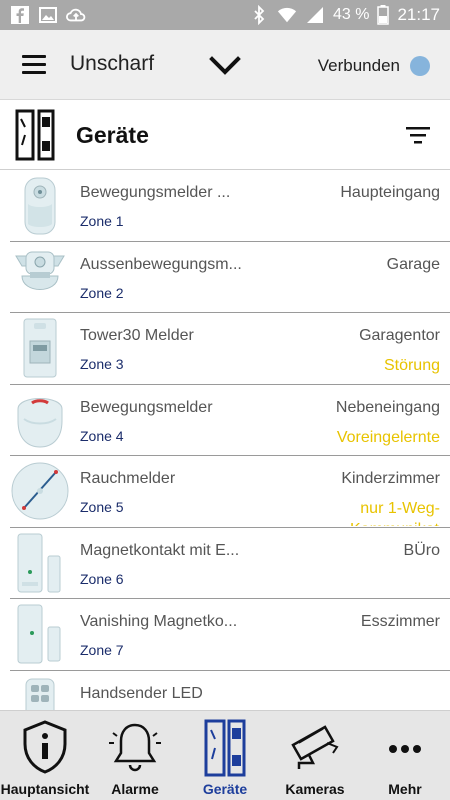 The width and height of the screenshot is (450, 800). I want to click on nav-alarme: Alarme, so click(135, 755).